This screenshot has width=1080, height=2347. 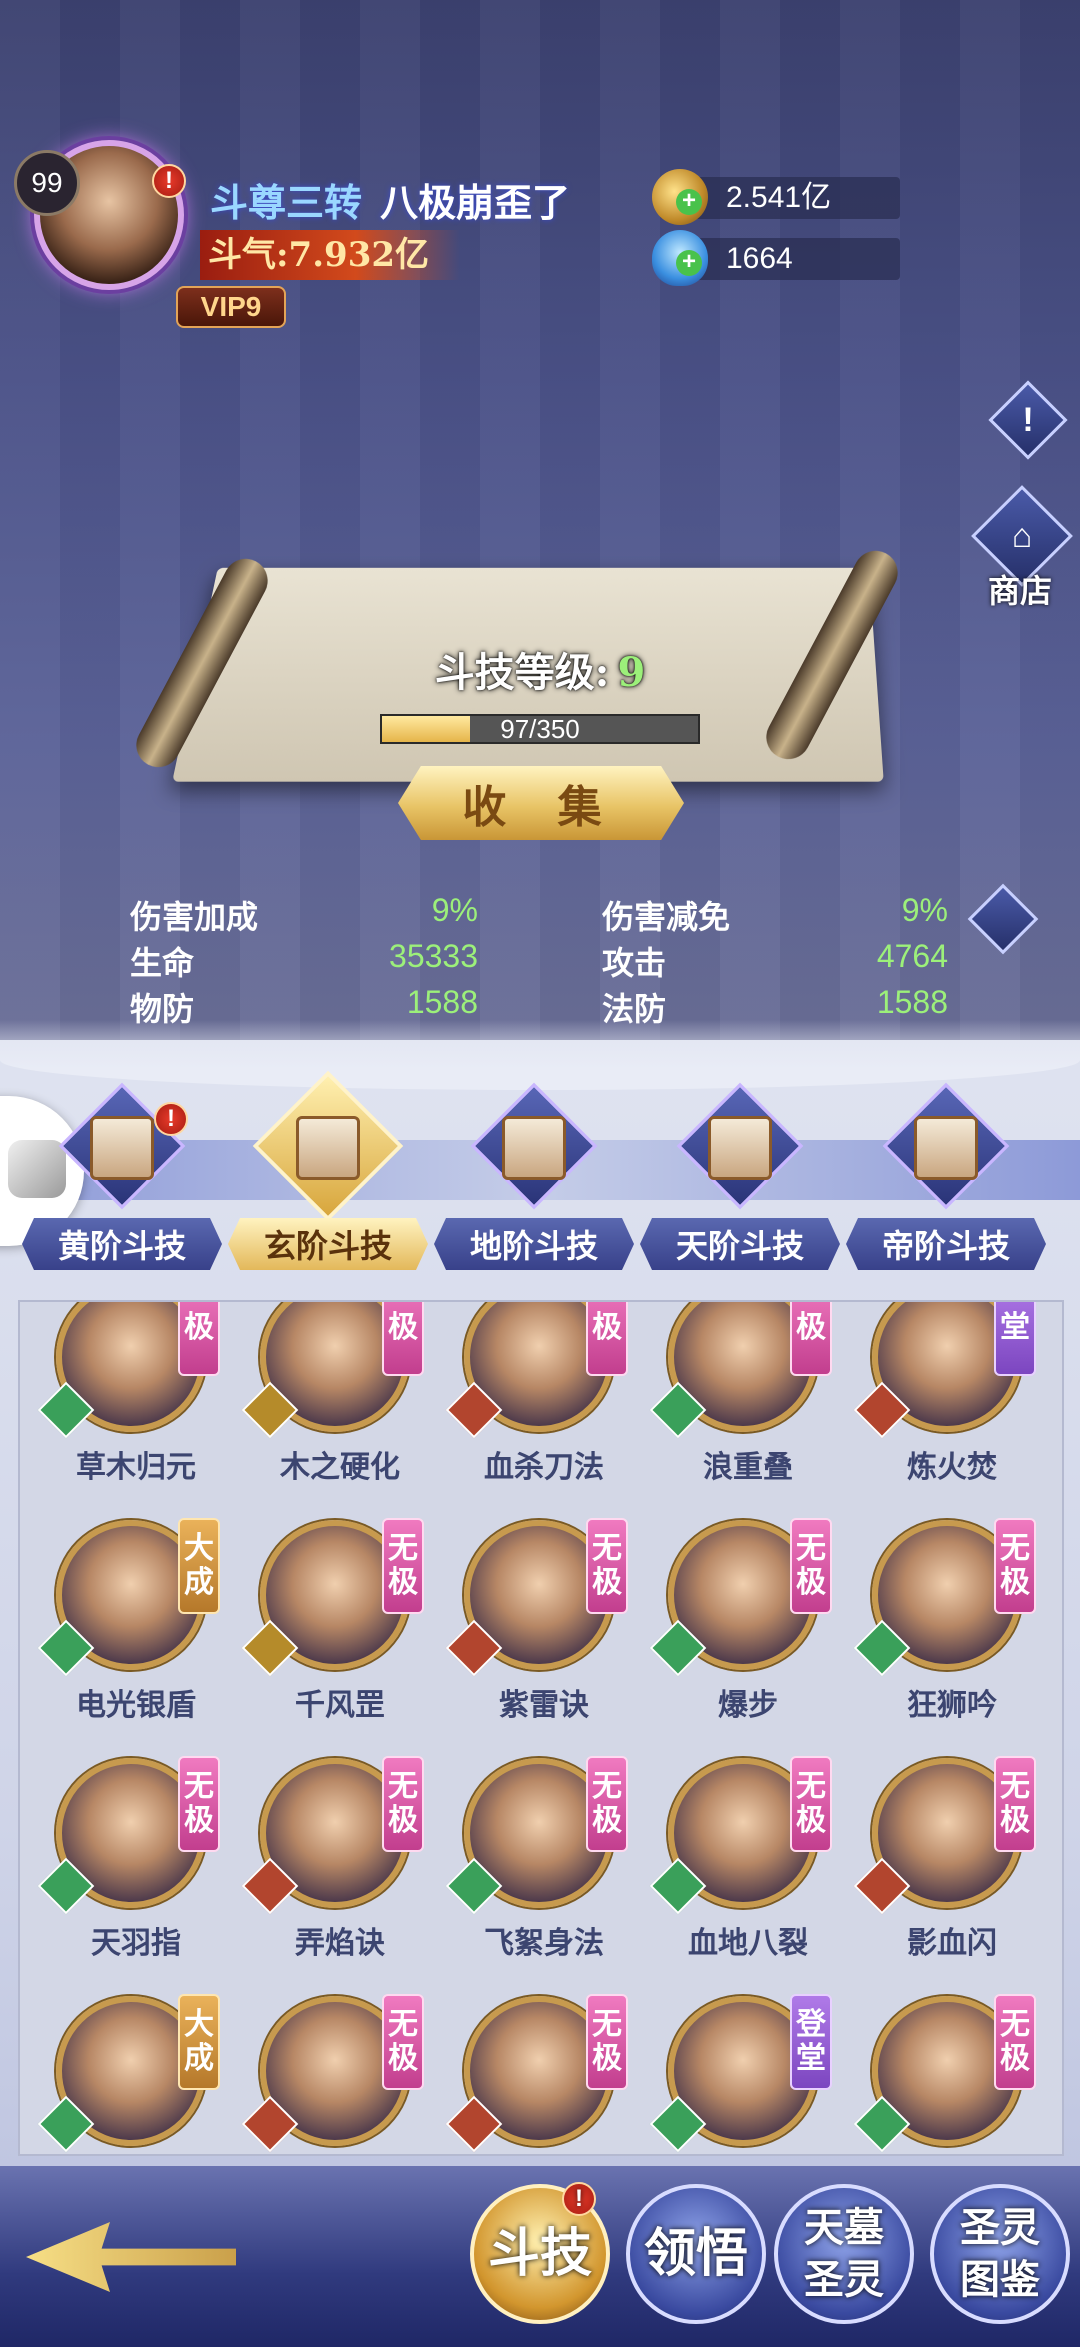 I want to click on stat-value: 9%, so click(x=873, y=910).